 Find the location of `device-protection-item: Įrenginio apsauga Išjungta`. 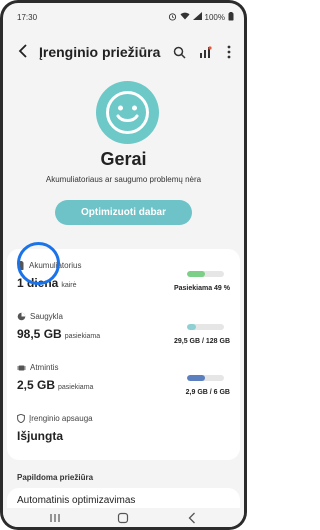

device-protection-item: Įrenginio apsauga Išjungta is located at coordinates (123, 433).